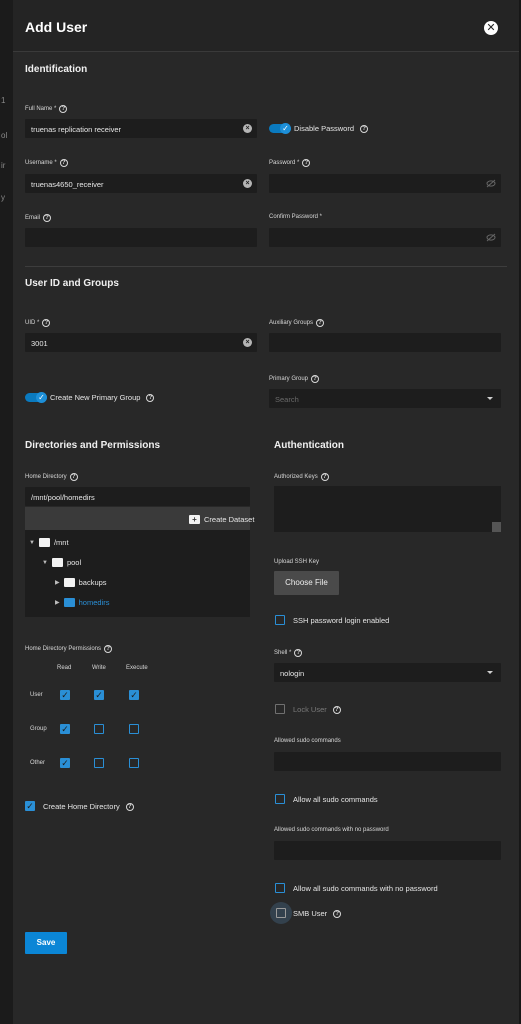 This screenshot has height=1024, width=521. I want to click on full-name-field: ×, so click(141, 129).